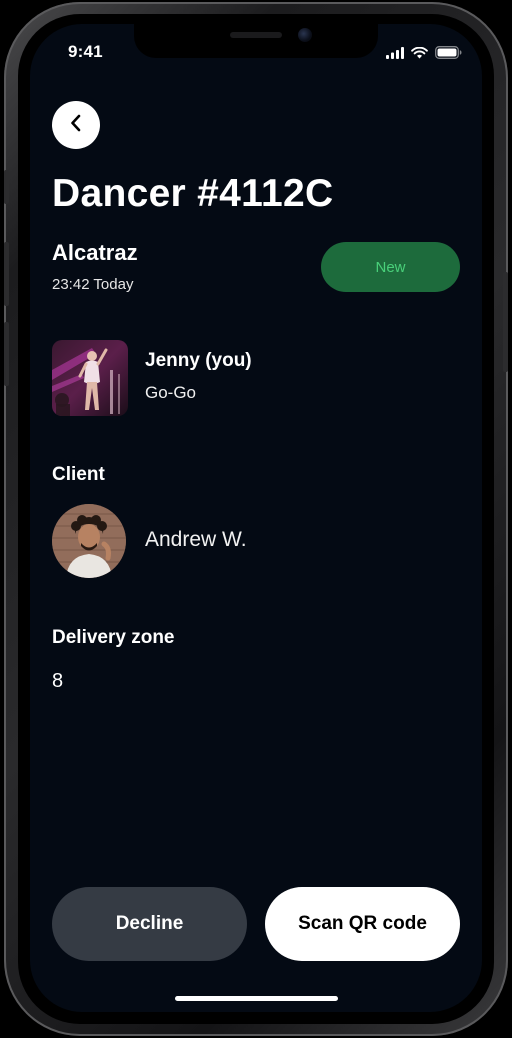  What do you see at coordinates (256, 41) in the screenshot?
I see `notch` at bounding box center [256, 41].